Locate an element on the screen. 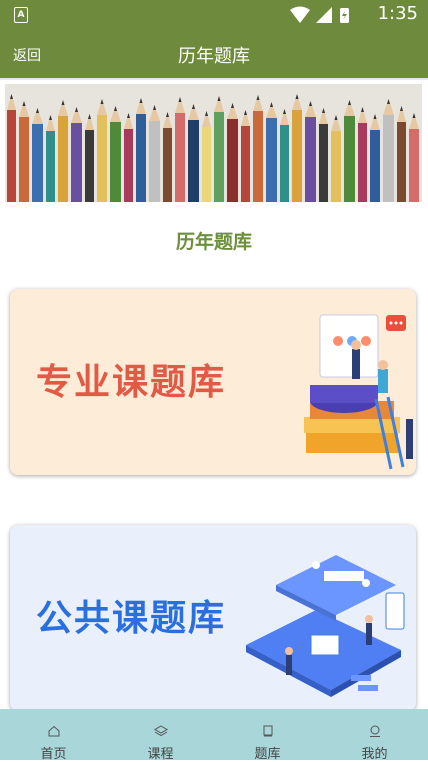 Image resolution: width=428 pixels, height=762 pixels. office-isometric-illustration is located at coordinates (325, 626).